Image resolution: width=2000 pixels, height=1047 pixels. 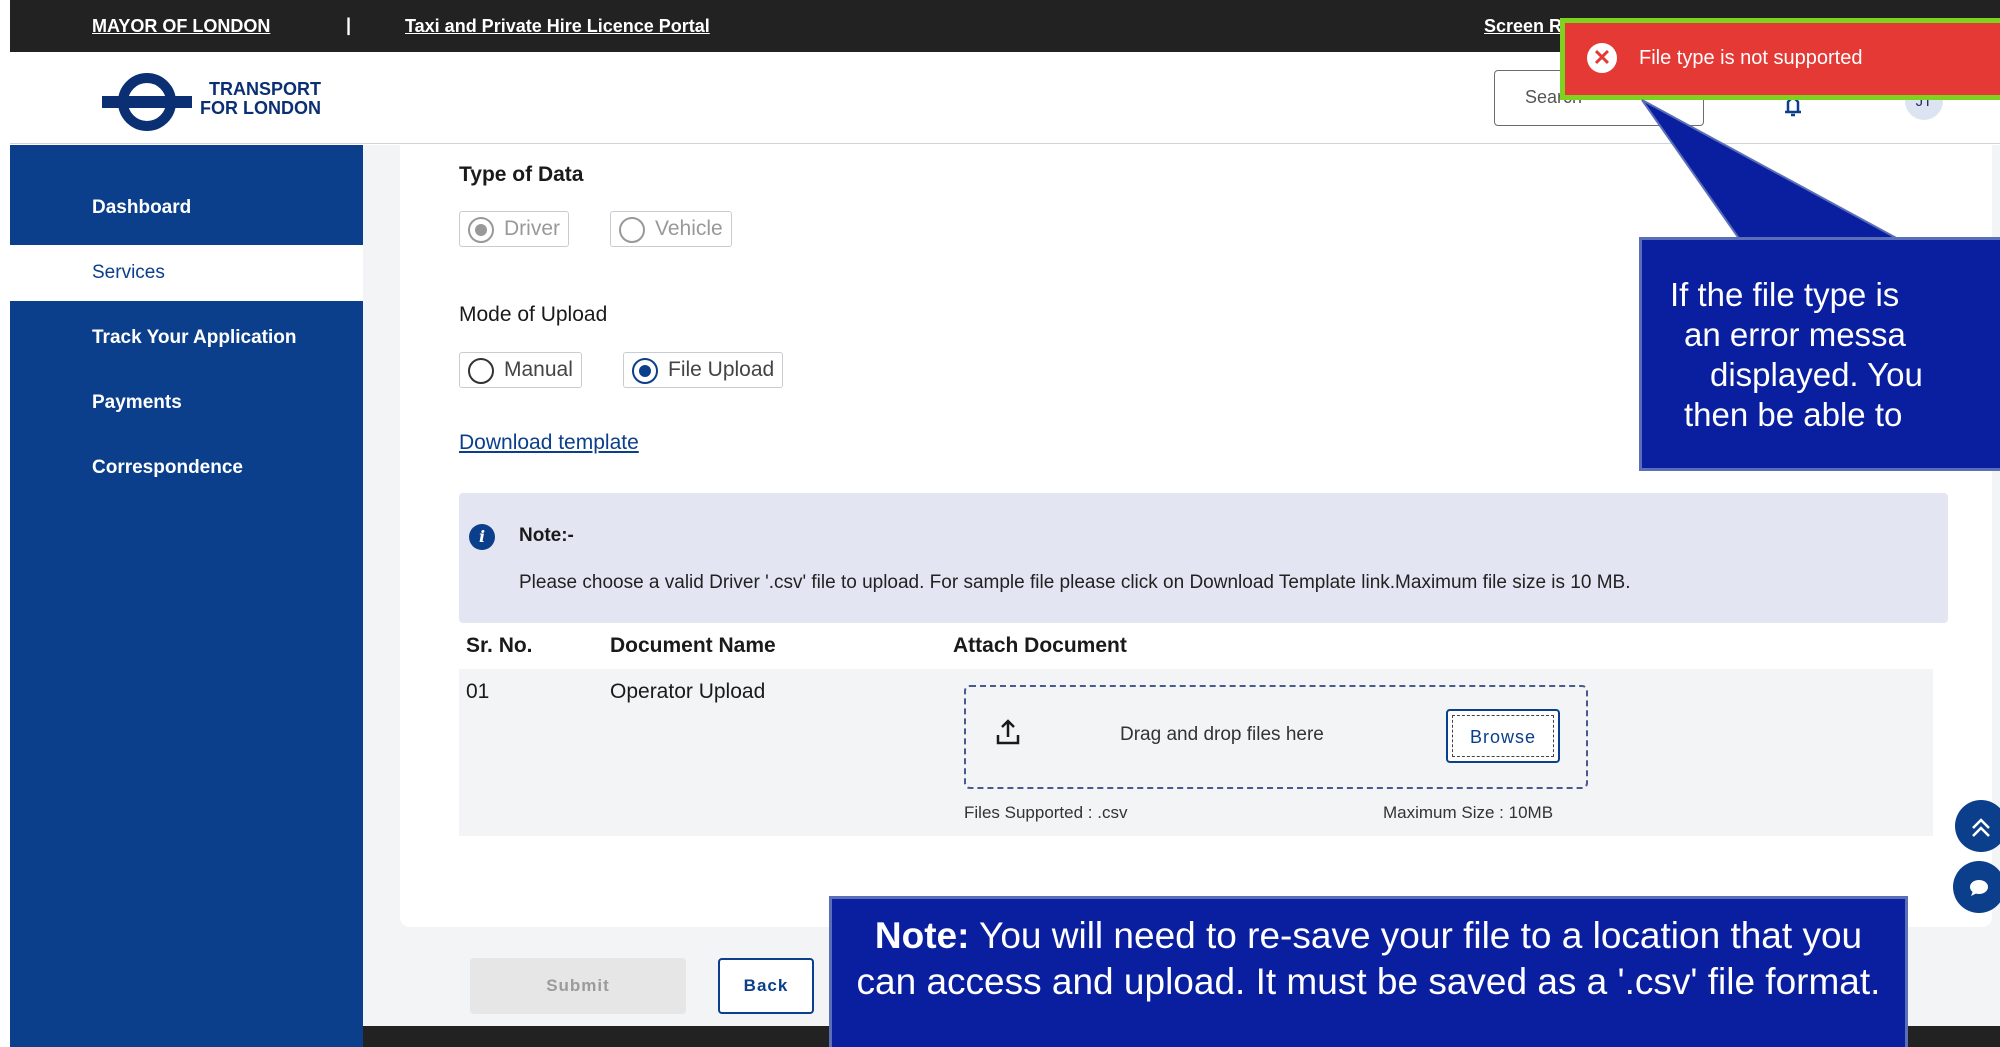 I want to click on info-icon: i, so click(x=482, y=537).